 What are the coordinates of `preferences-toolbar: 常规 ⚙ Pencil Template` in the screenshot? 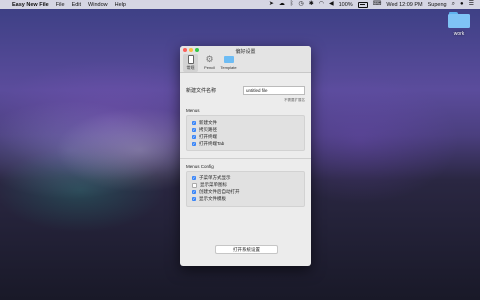 It's located at (245, 63).